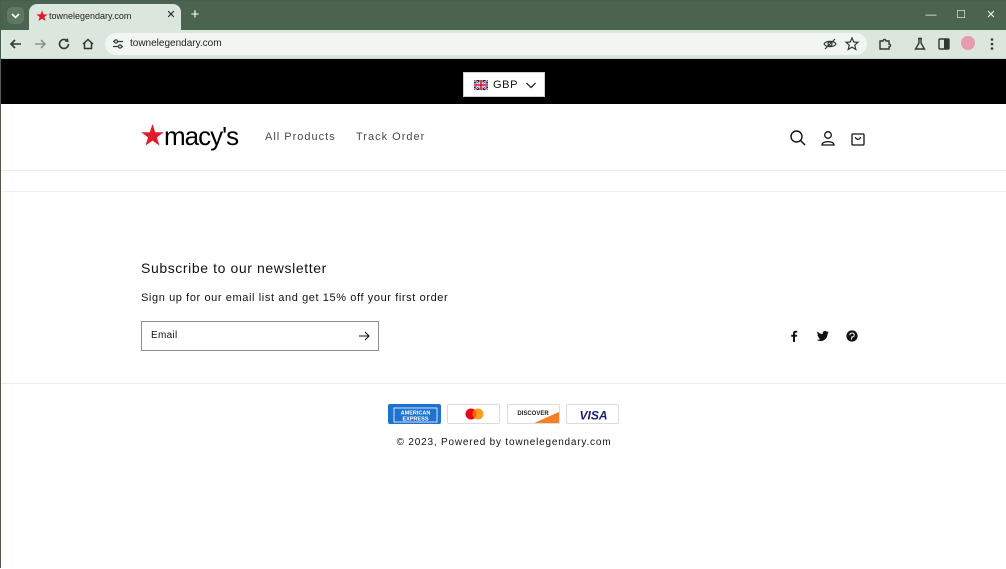 This screenshot has width=1006, height=569. Describe the element at coordinates (828, 138) in the screenshot. I see `account-icon` at that location.